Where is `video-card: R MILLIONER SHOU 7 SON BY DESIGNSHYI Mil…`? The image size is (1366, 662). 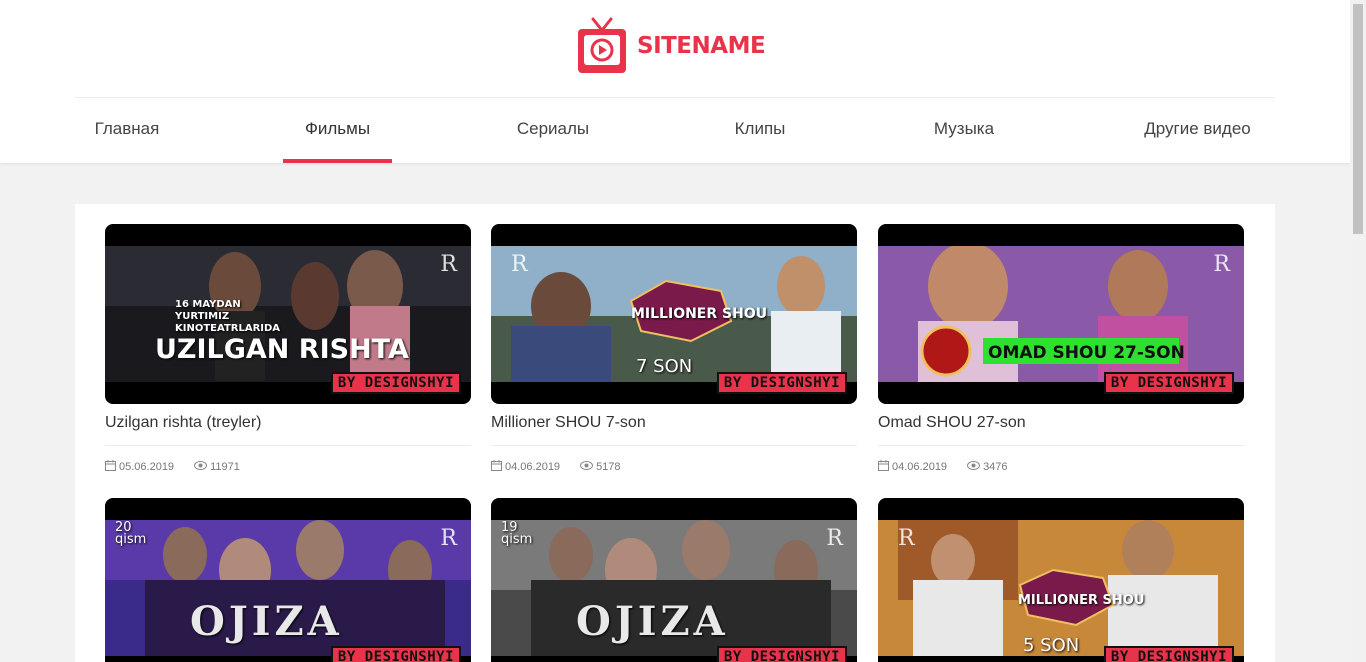
video-card: R MILLIONER SHOU 7 SON BY DESIGNSHYI Mil… is located at coordinates (674, 355).